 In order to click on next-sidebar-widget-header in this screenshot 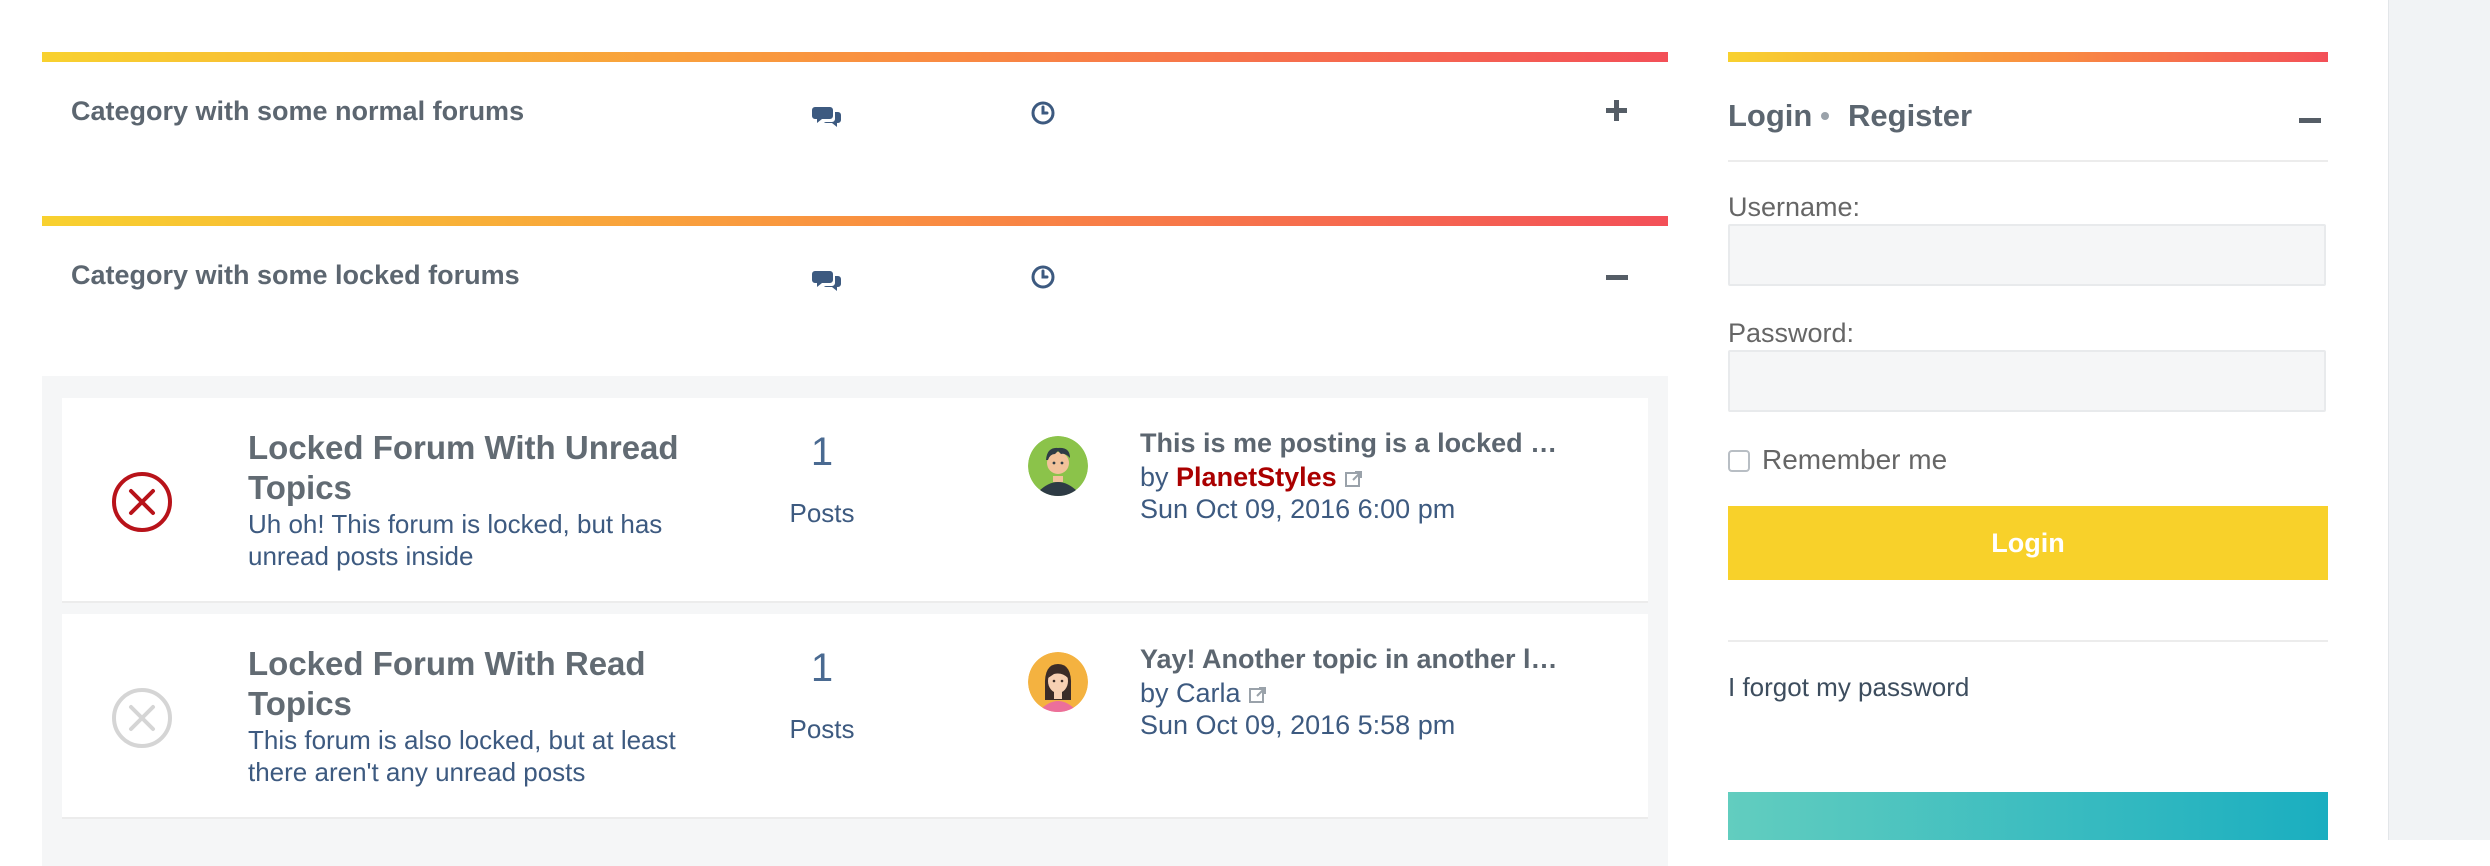, I will do `click(2028, 816)`.